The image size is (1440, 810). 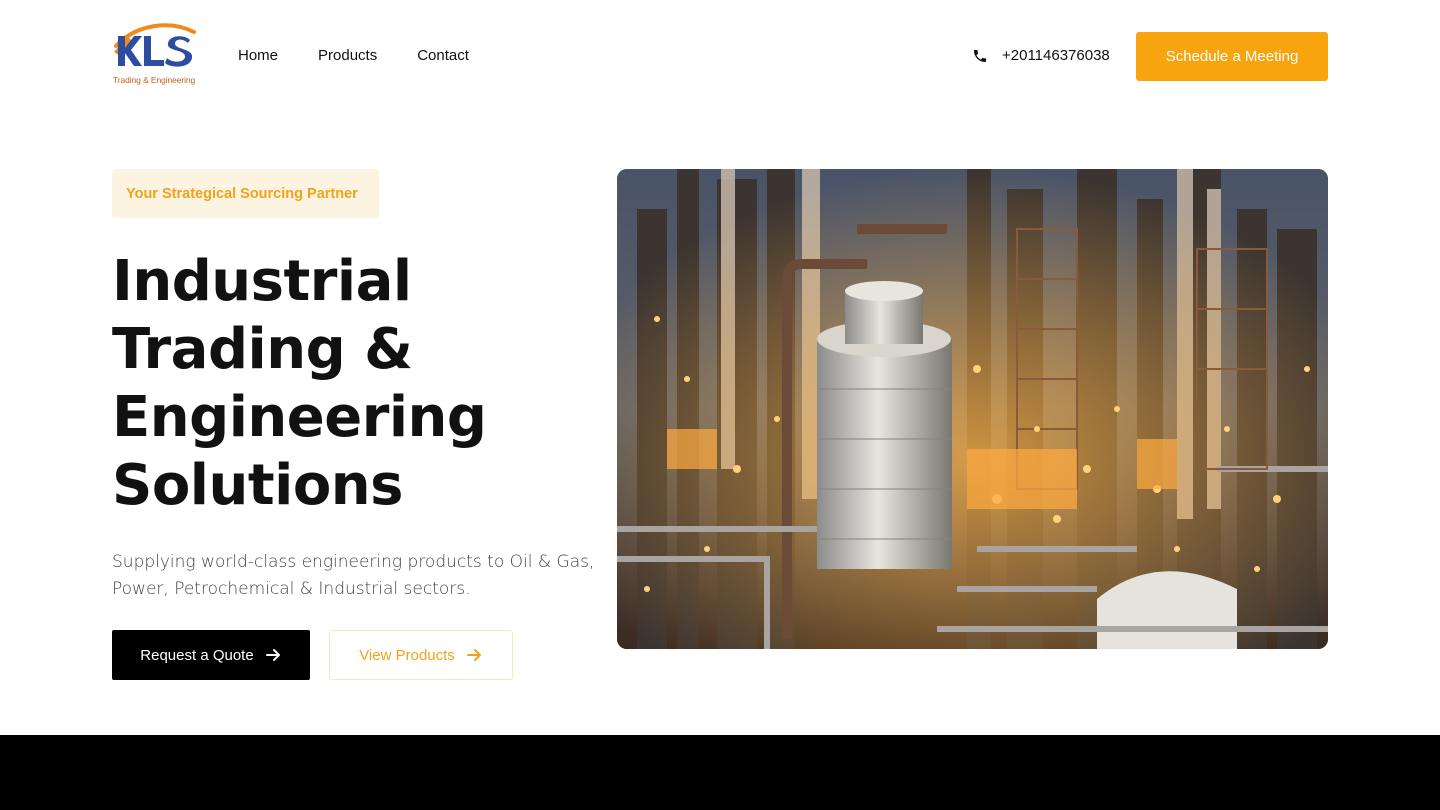 I want to click on hero-title-line-1: Industrial, so click(x=262, y=281).